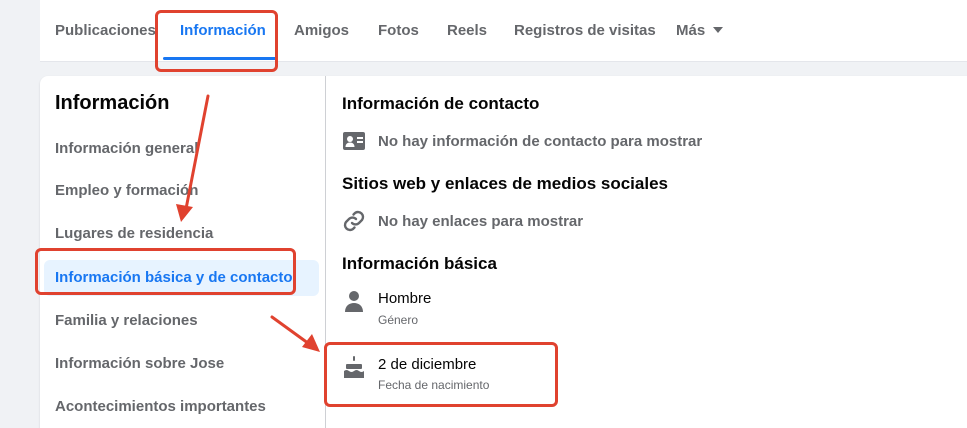  Describe the element at coordinates (105, 31) in the screenshot. I see `tab-publicaciones: Publicaciones` at that location.